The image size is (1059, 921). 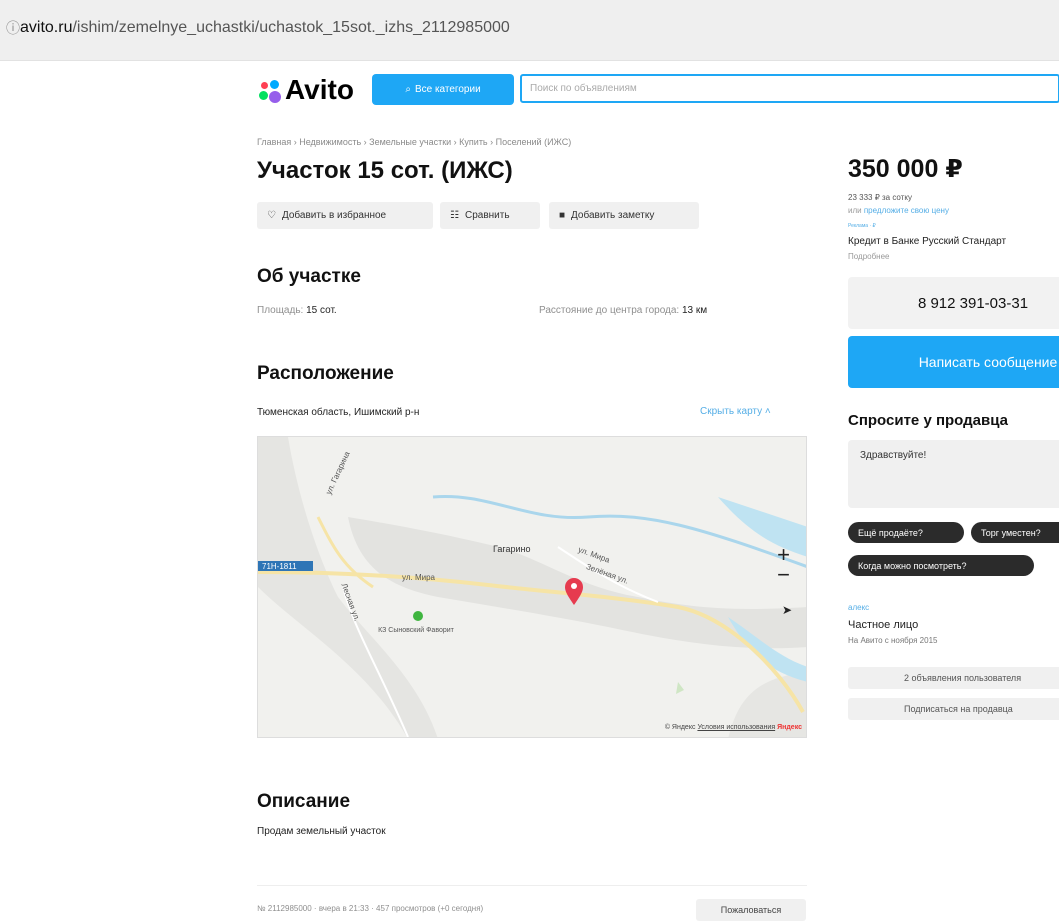 I want to click on show-phone-button: 8 912 391-03-31, so click(x=953, y=303).